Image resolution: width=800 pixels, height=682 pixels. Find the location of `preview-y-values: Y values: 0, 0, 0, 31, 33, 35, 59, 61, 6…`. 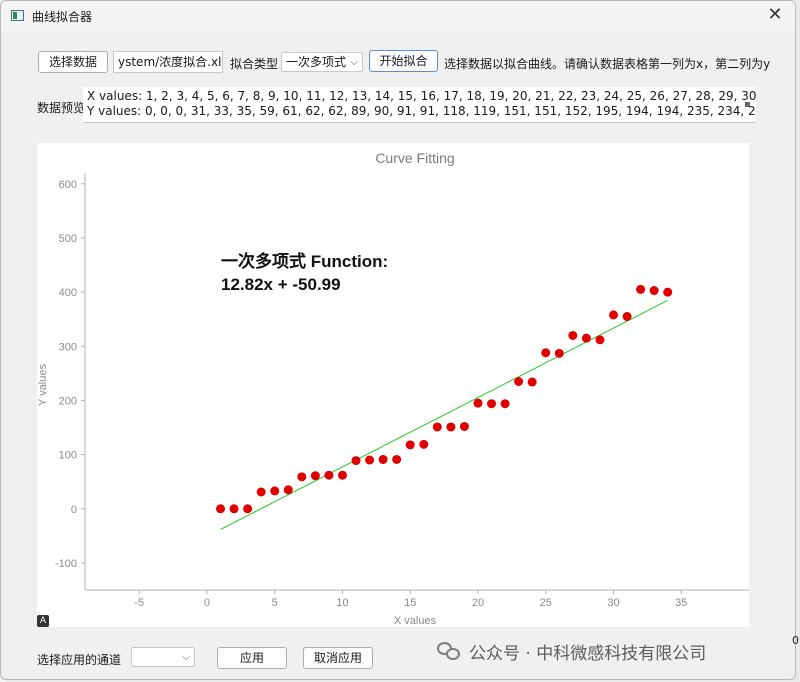

preview-y-values: Y values: 0, 0, 0, 31, 33, 35, 59, 61, 6… is located at coordinates (421, 111).